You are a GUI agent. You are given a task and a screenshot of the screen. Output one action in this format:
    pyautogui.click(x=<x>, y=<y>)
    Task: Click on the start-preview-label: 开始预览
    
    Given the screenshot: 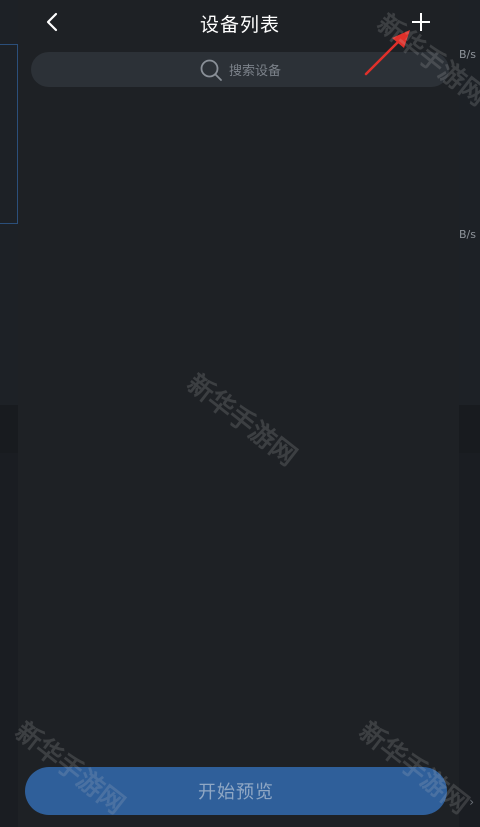 What is the action you would take?
    pyautogui.click(x=236, y=792)
    